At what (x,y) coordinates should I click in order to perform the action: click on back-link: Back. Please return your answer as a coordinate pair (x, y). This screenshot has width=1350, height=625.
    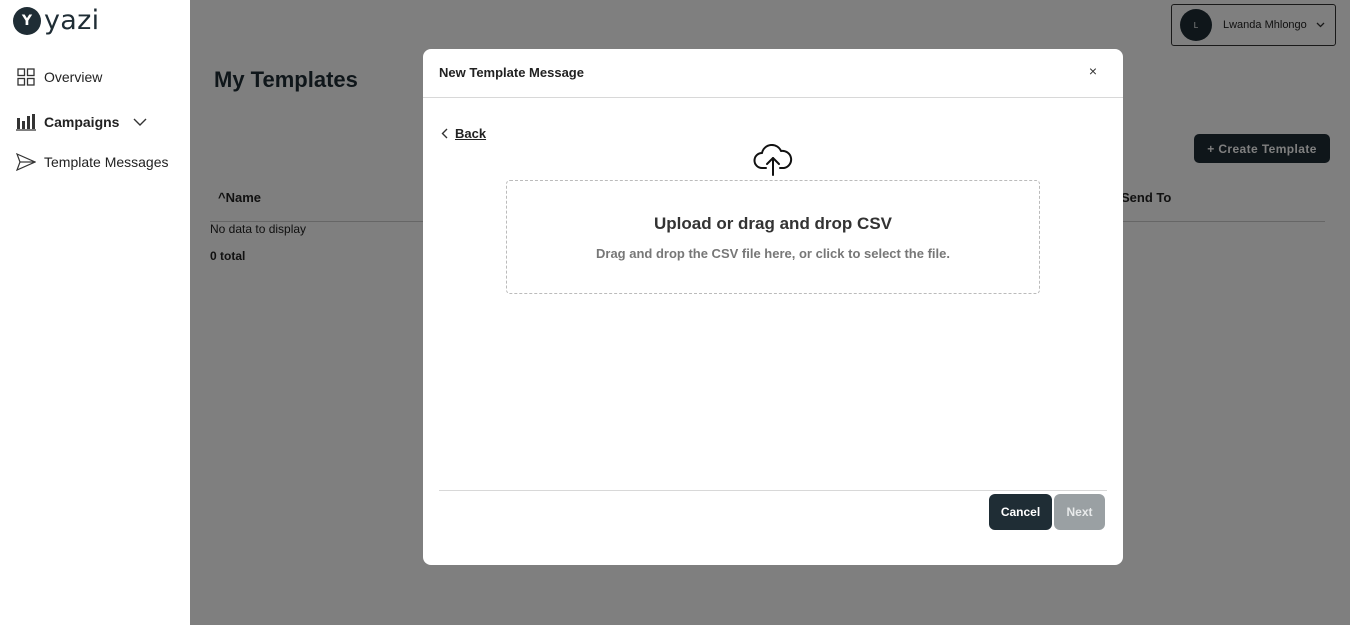
    Looking at the image, I should click on (463, 133).